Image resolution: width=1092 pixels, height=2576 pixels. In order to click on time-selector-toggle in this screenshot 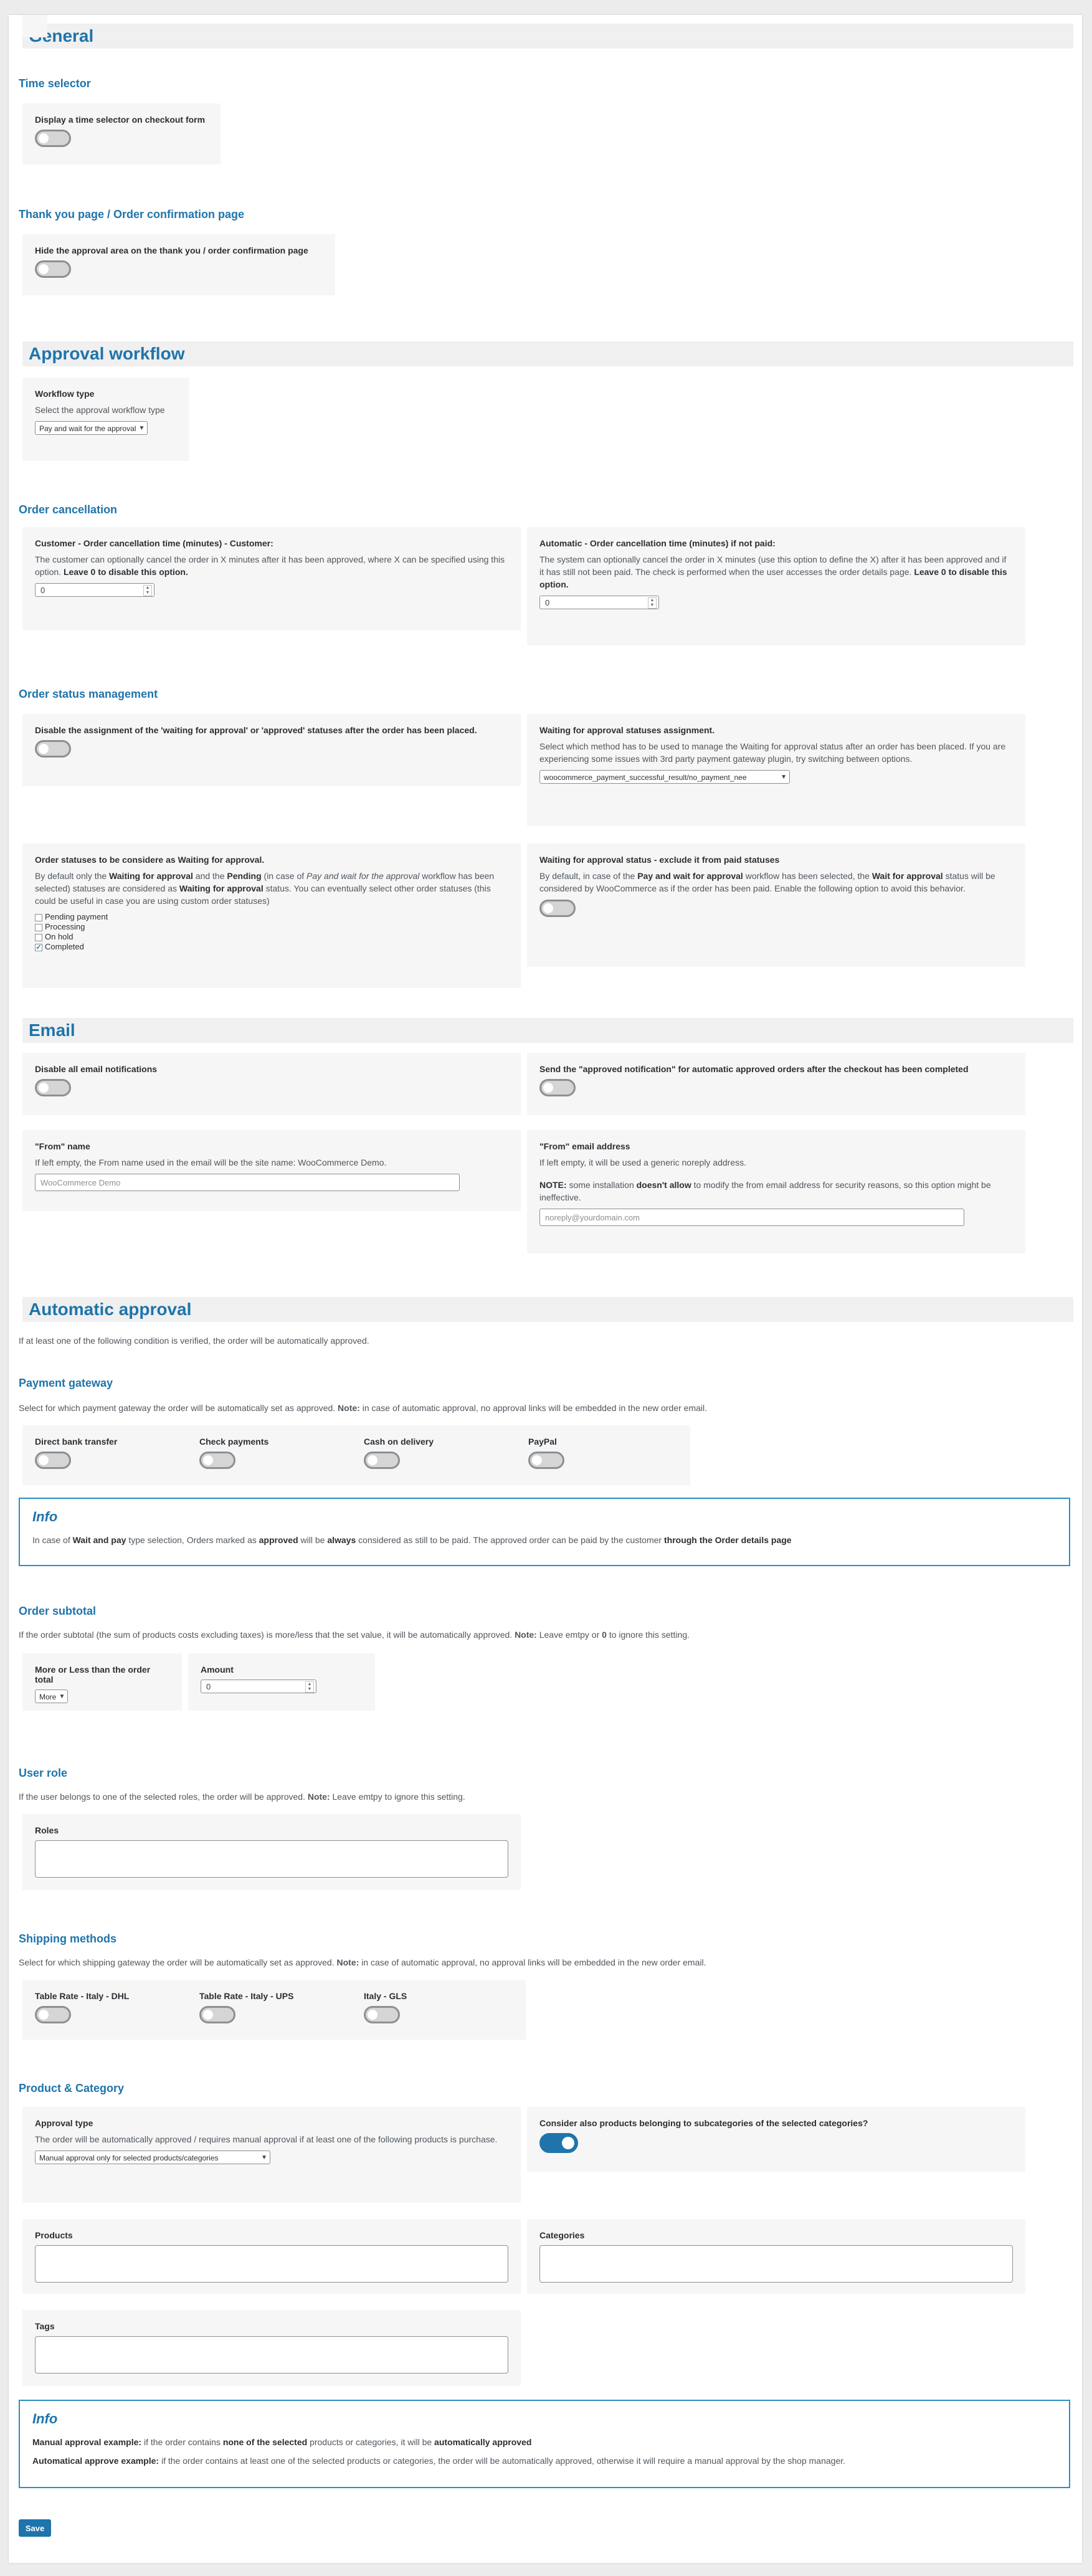, I will do `click(53, 138)`.